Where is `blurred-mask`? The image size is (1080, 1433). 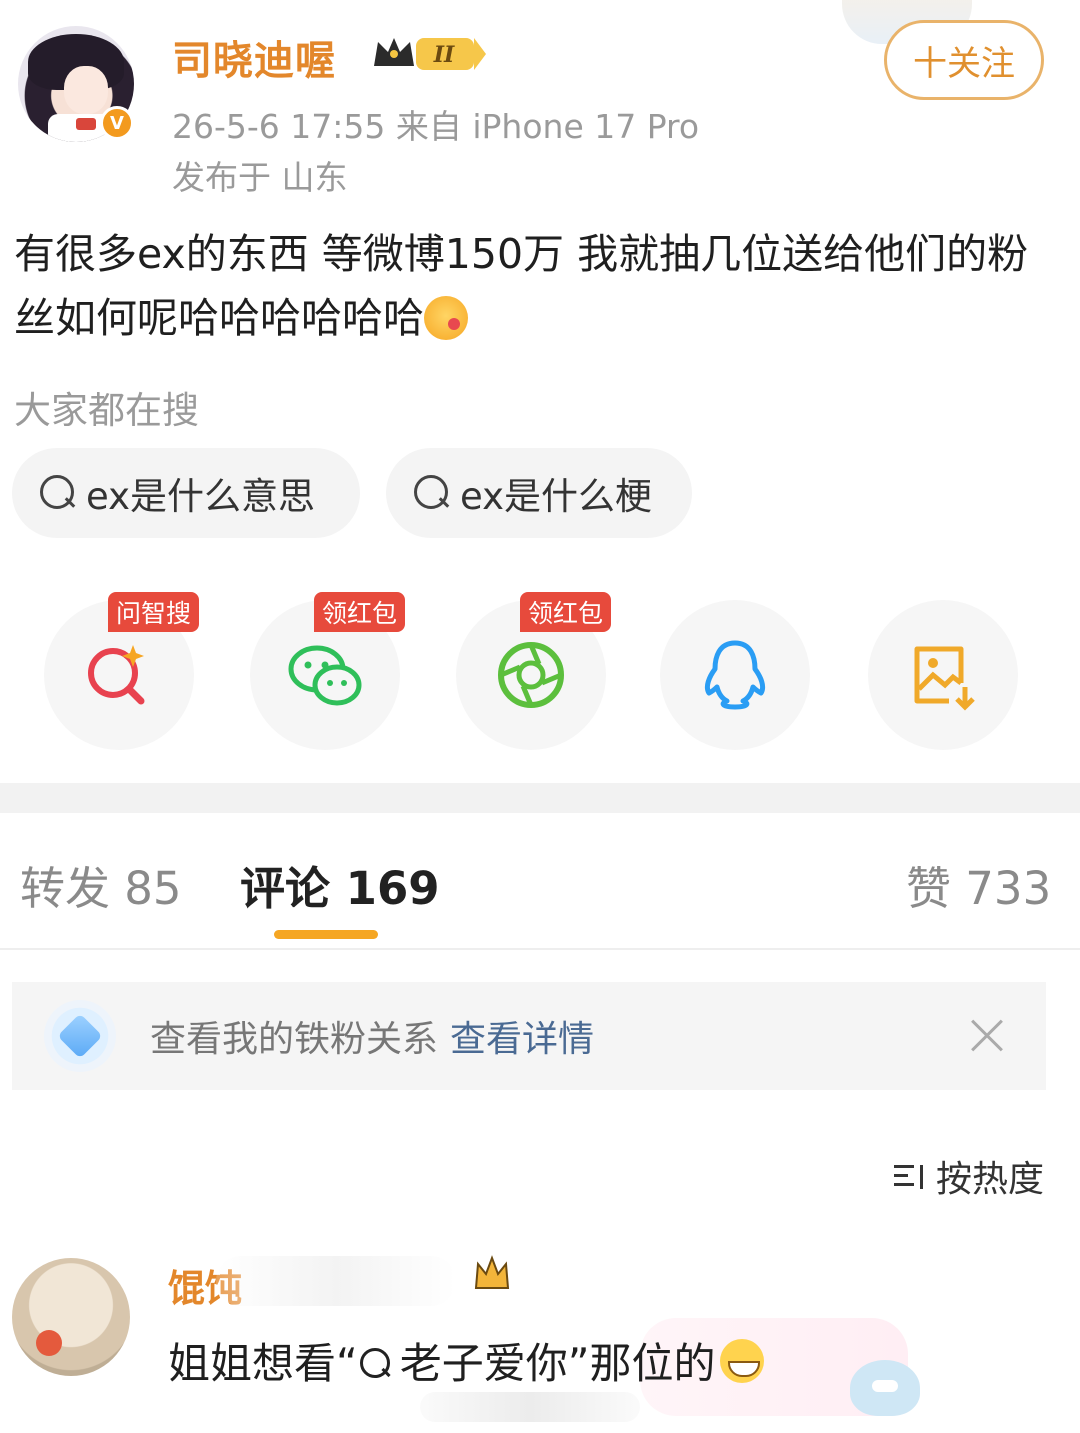 blurred-mask is located at coordinates (530, 1407).